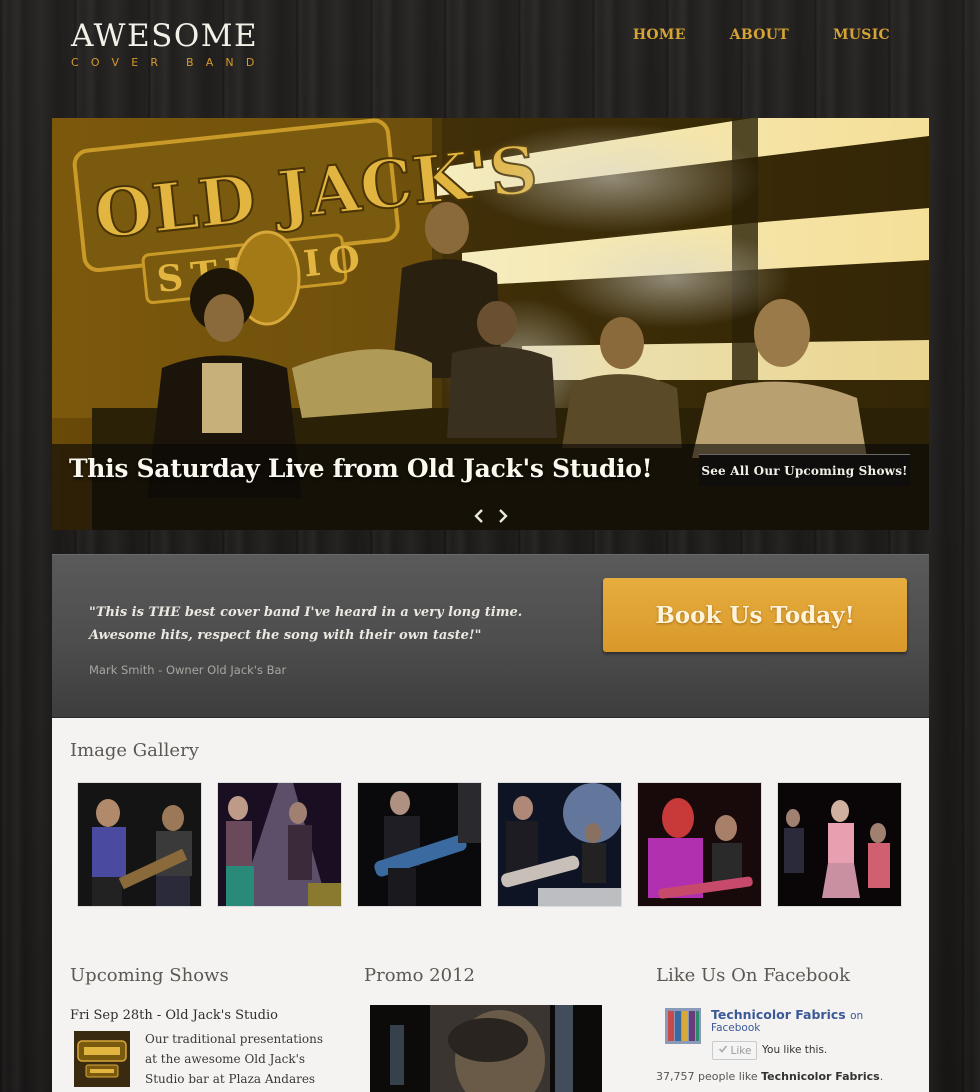 The image size is (980, 1092). What do you see at coordinates (489, 844) in the screenshot?
I see `image-gallery` at bounding box center [489, 844].